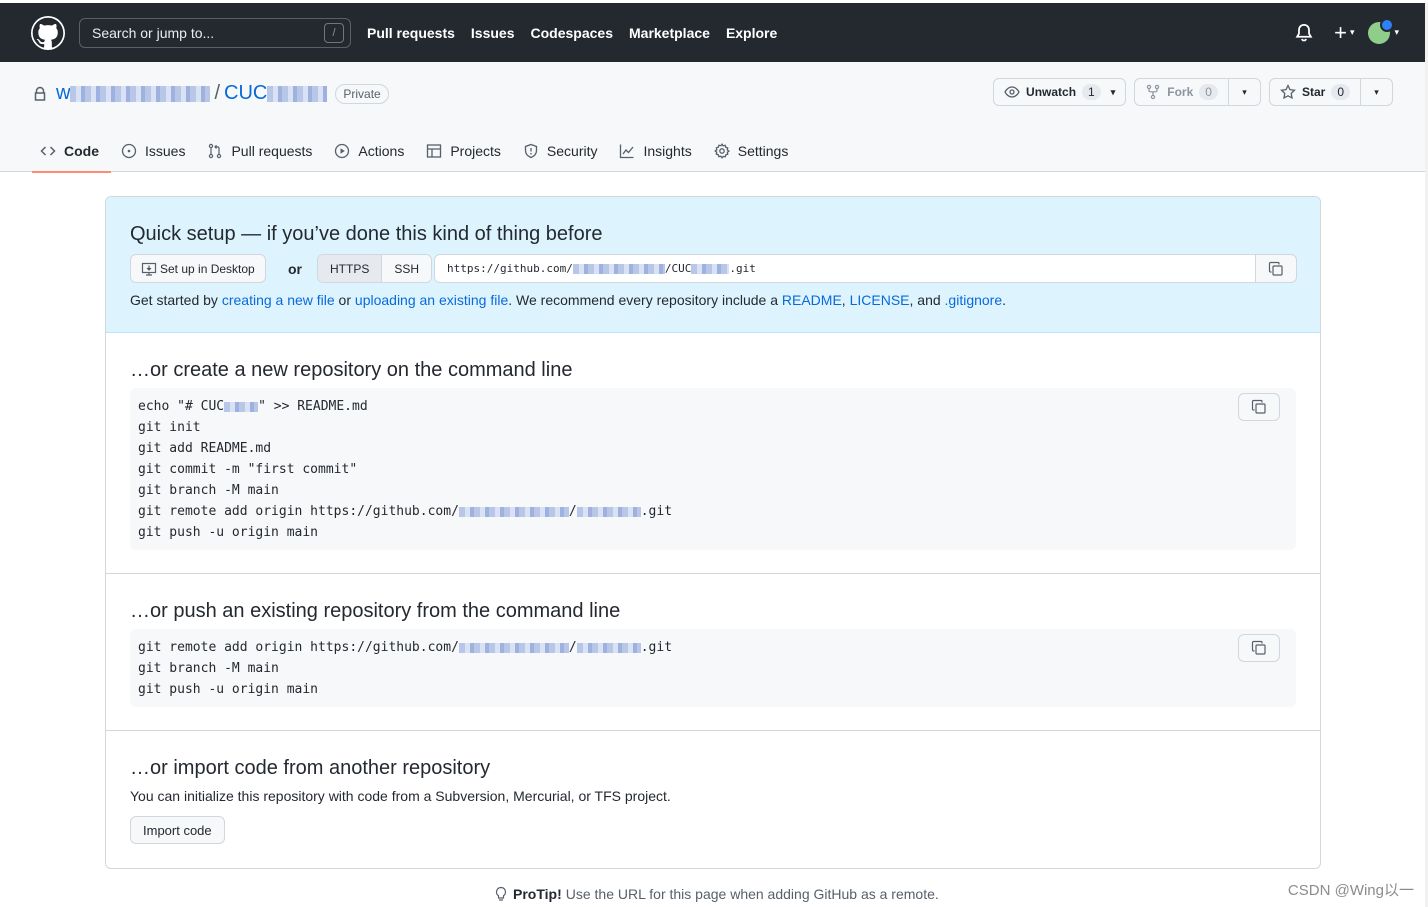  I want to click on code-line: git branch -M main, so click(208, 668).